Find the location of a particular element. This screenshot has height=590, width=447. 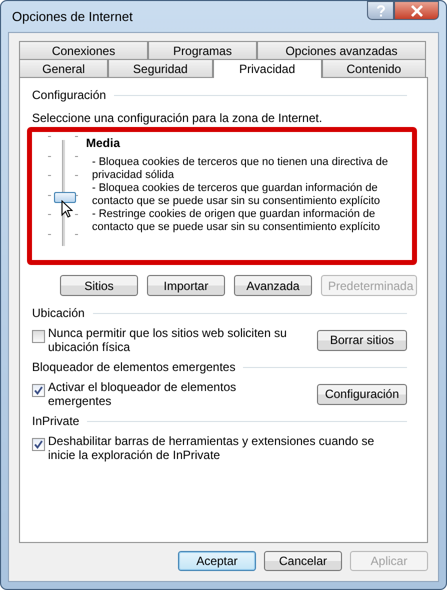

tab: Contenido is located at coordinates (374, 68).